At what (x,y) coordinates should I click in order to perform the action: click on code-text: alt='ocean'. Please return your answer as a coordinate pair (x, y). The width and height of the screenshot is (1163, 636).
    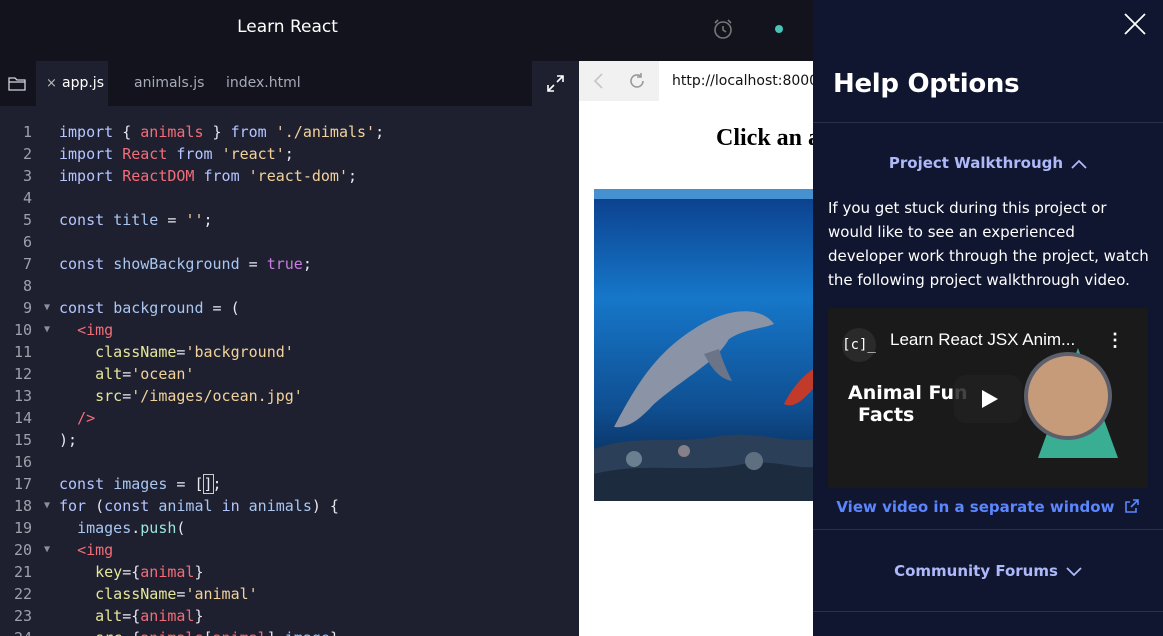
    Looking at the image, I should click on (145, 374).